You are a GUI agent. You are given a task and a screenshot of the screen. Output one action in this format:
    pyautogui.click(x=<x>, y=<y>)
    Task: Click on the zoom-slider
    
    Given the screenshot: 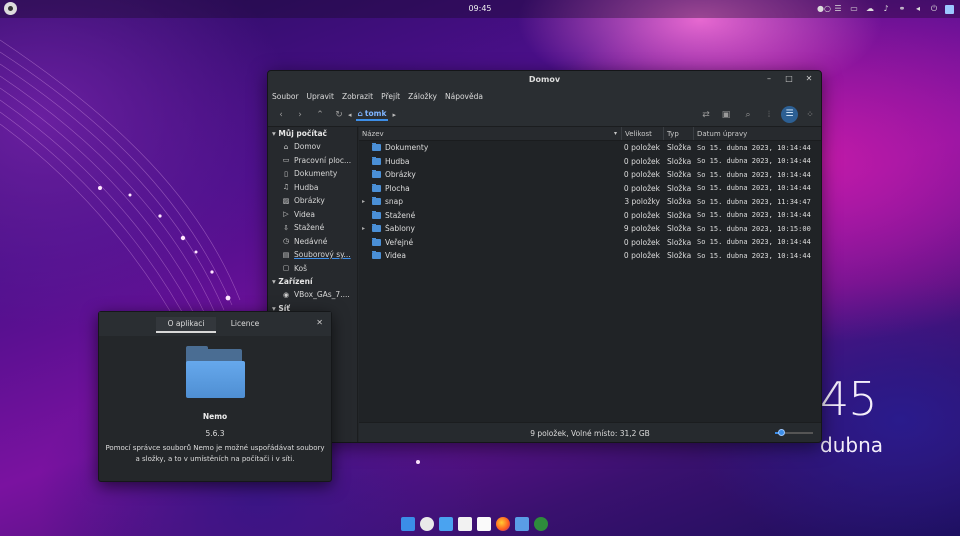 What is the action you would take?
    pyautogui.click(x=794, y=432)
    